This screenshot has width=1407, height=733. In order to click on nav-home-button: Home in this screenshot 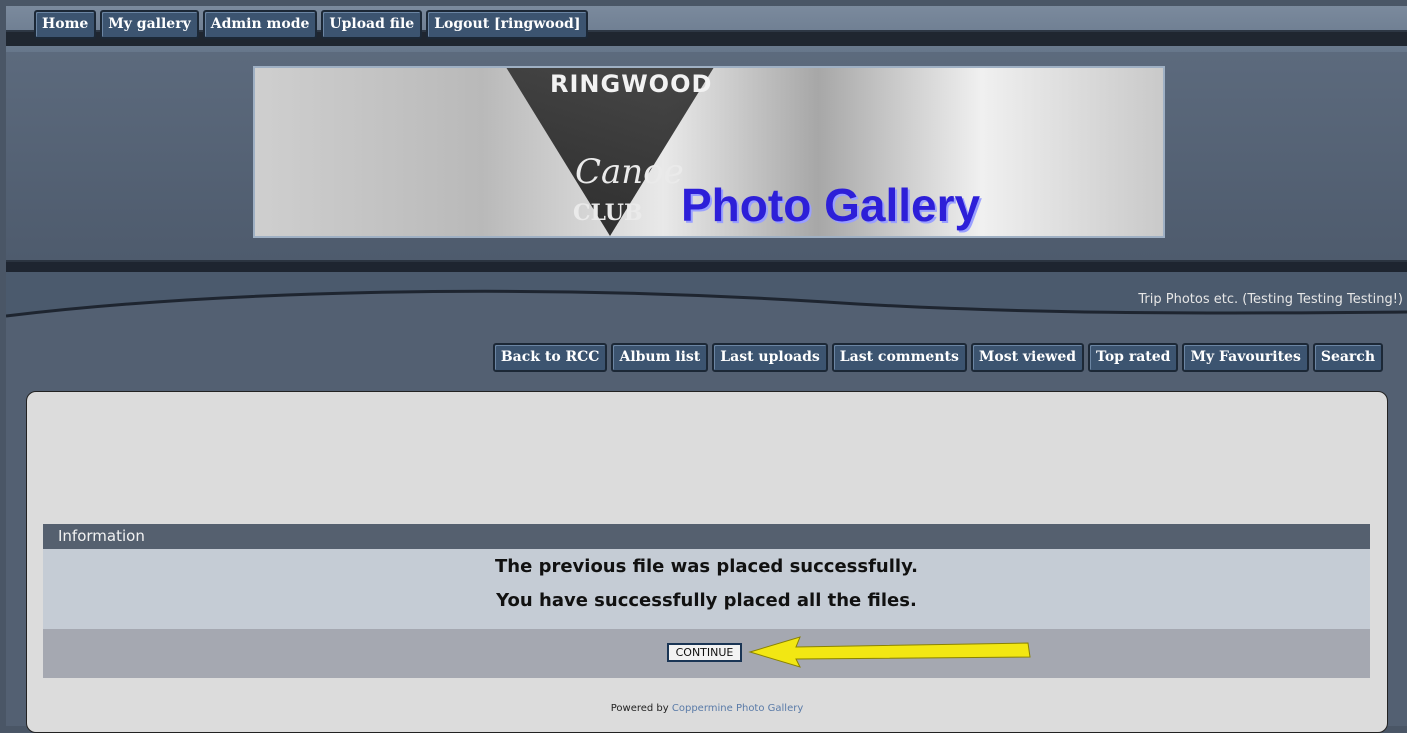, I will do `click(65, 24)`.